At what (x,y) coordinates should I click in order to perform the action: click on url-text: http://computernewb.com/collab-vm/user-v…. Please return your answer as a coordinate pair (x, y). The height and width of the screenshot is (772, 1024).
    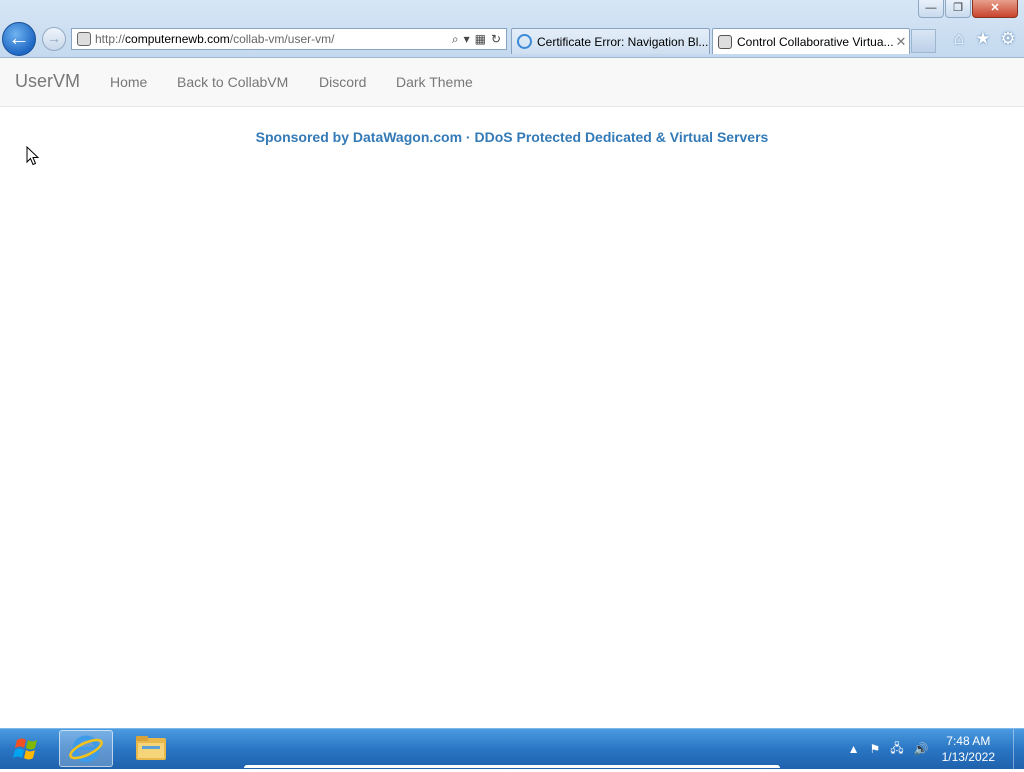
    Looking at the image, I should click on (273, 39).